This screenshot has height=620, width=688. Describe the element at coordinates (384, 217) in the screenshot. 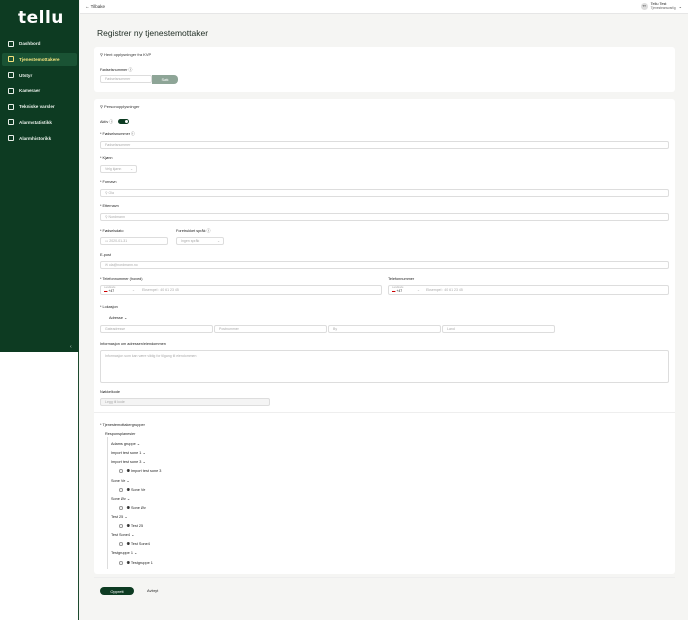

I see `etternavn-input: ⚲ Nordmann` at that location.